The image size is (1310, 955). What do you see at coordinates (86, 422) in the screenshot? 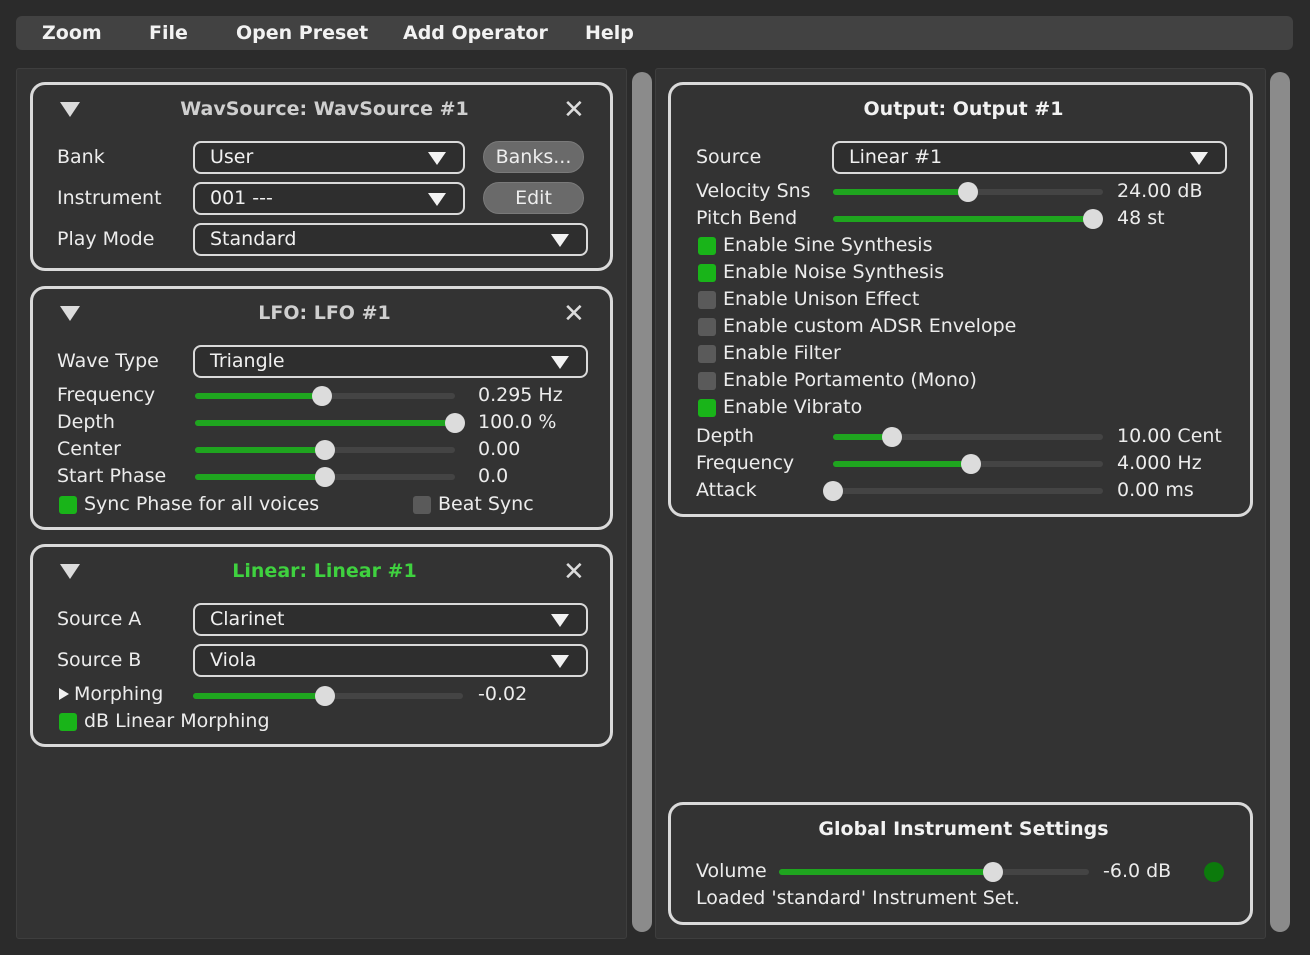
I see `lfo-slider-label: Depth` at bounding box center [86, 422].